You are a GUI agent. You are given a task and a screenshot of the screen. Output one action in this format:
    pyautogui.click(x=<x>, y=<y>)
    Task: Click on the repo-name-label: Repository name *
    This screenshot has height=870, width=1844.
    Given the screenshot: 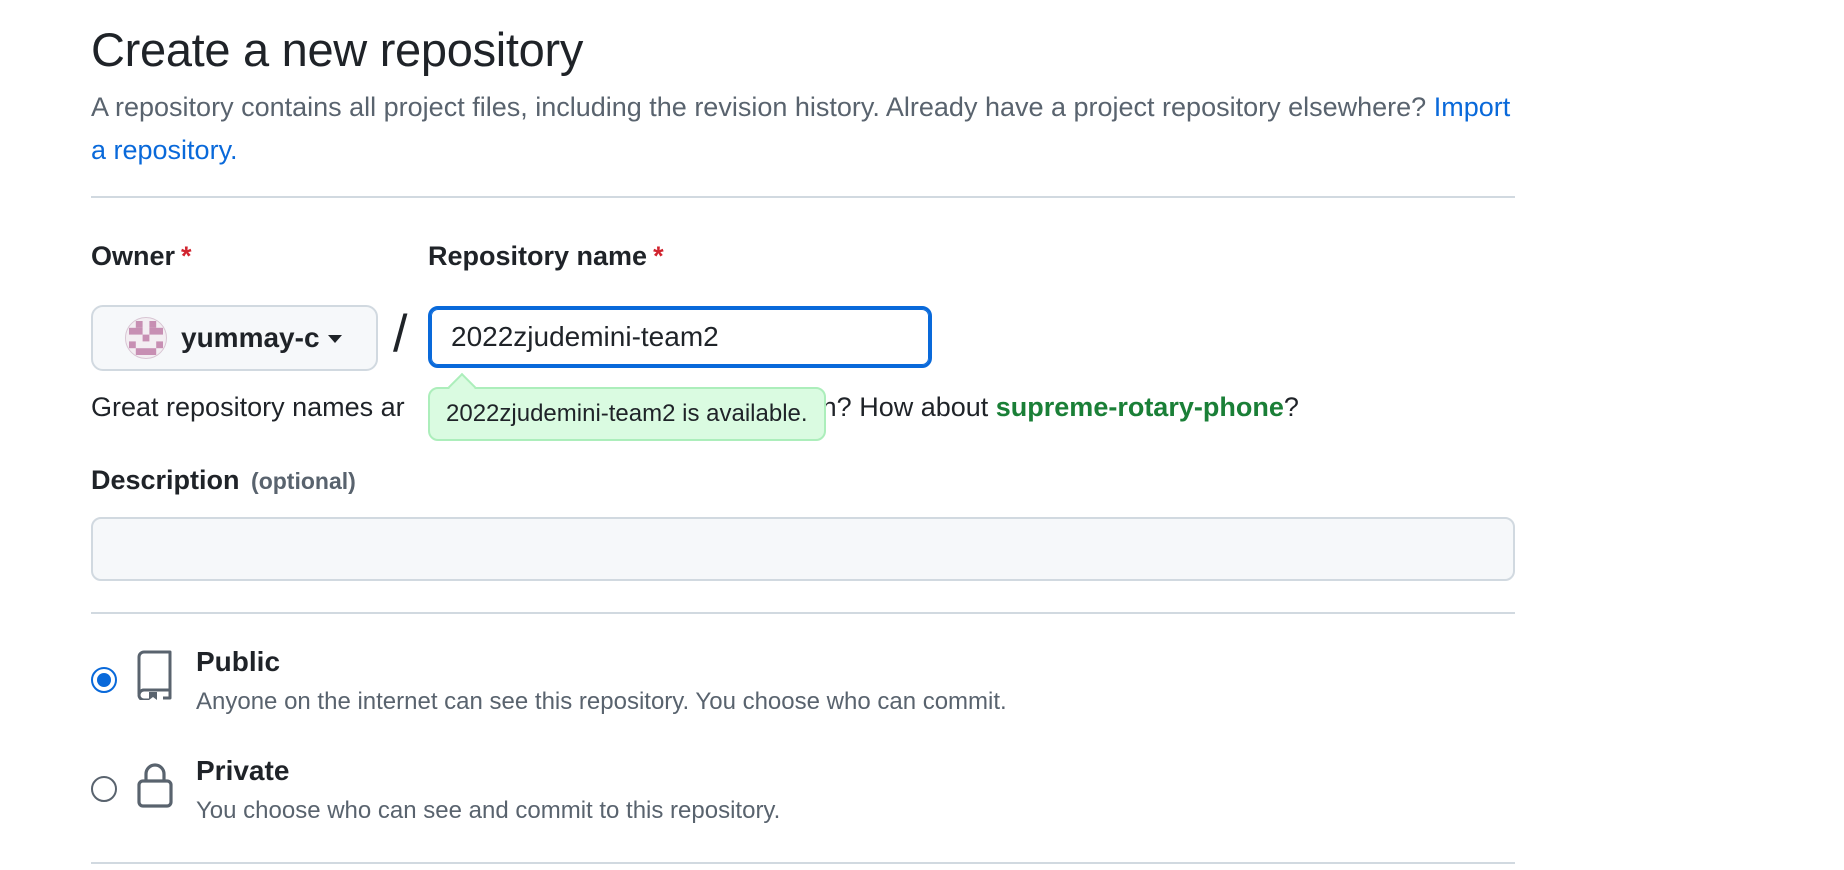 What is the action you would take?
    pyautogui.click(x=546, y=256)
    